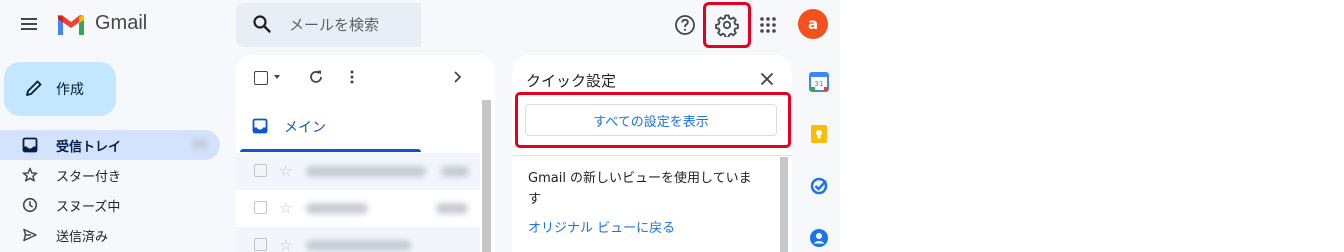 This screenshot has width=1344, height=252. I want to click on compose-button: 作成, so click(60, 89).